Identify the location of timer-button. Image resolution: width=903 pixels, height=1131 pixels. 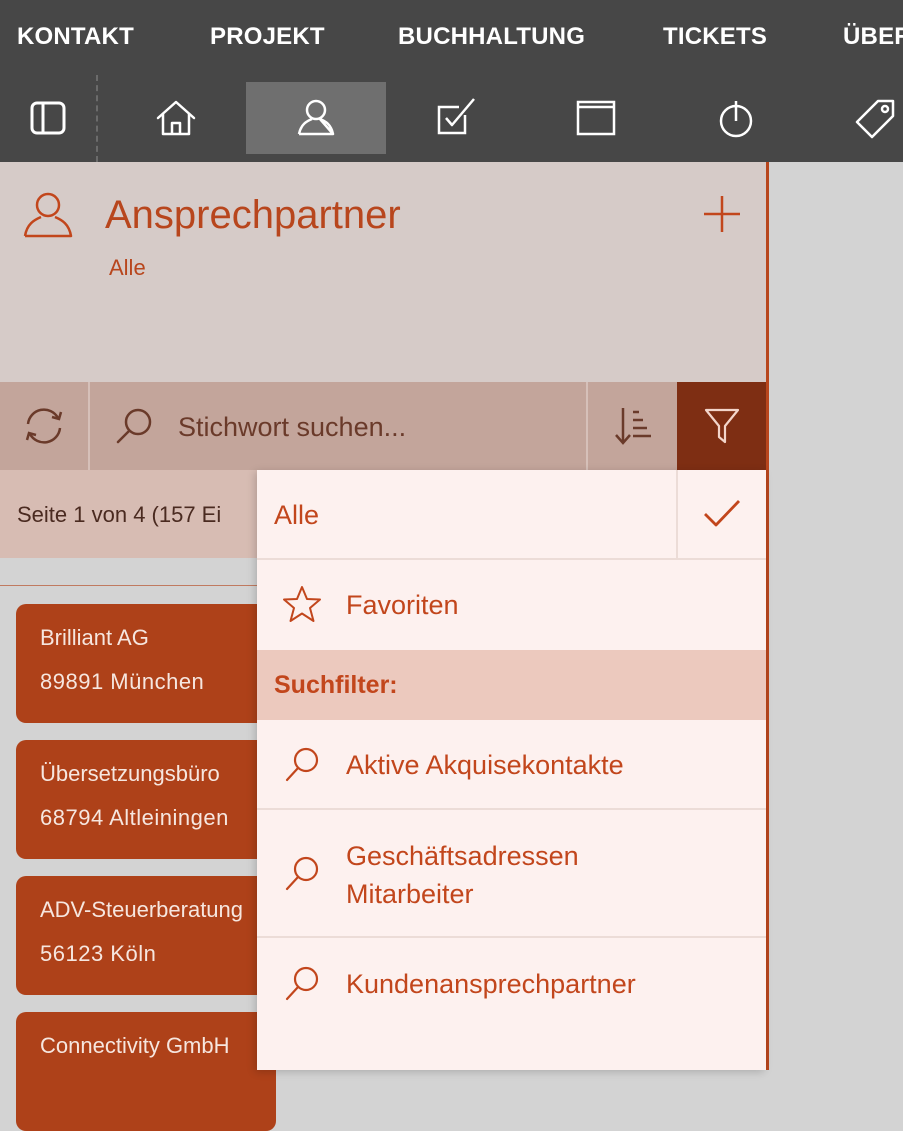
(736, 118).